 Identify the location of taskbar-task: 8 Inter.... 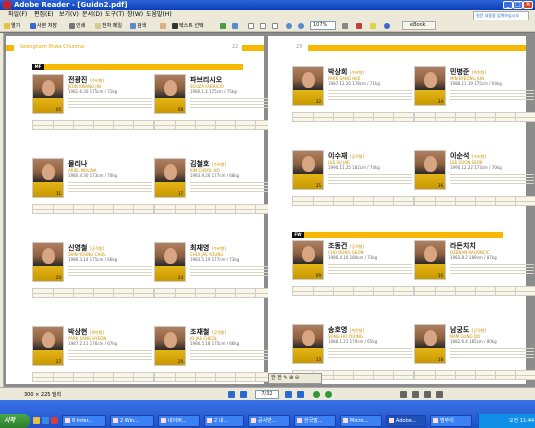
(84, 421).